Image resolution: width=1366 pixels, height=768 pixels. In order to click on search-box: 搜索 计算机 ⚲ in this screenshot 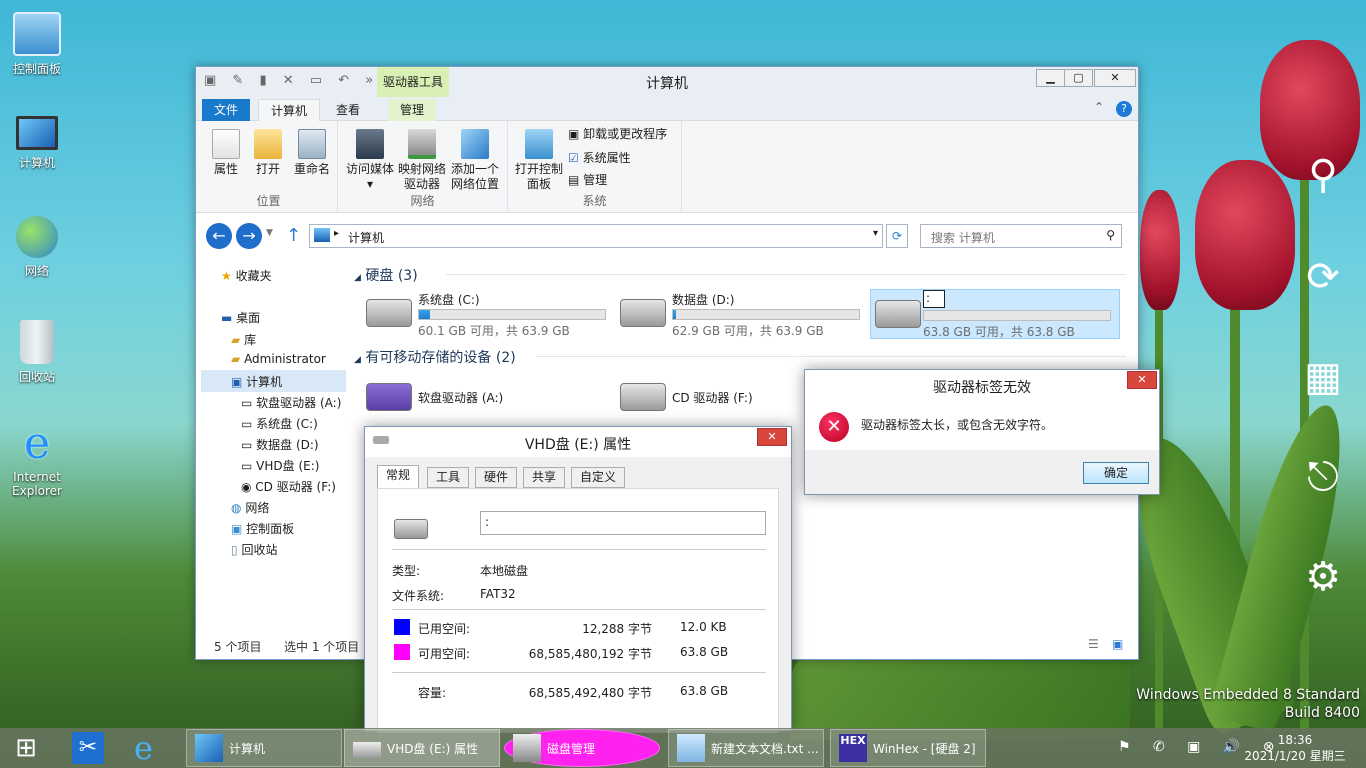, I will do `click(1021, 236)`.